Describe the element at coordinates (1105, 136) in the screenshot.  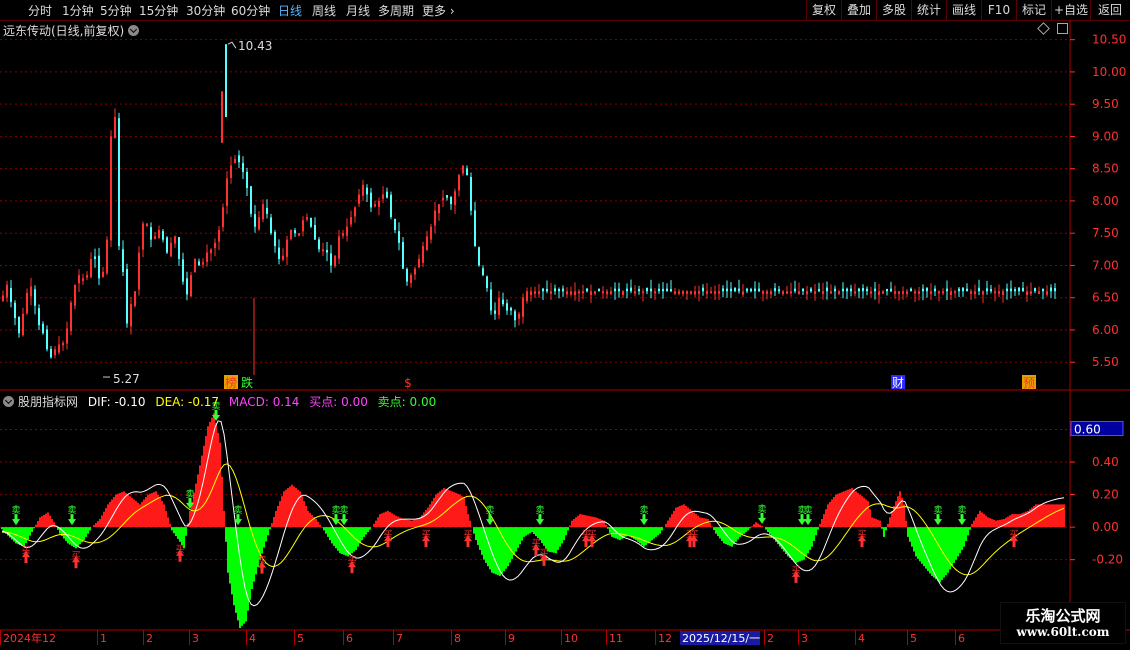
I see `price-tick-label: 9.00` at that location.